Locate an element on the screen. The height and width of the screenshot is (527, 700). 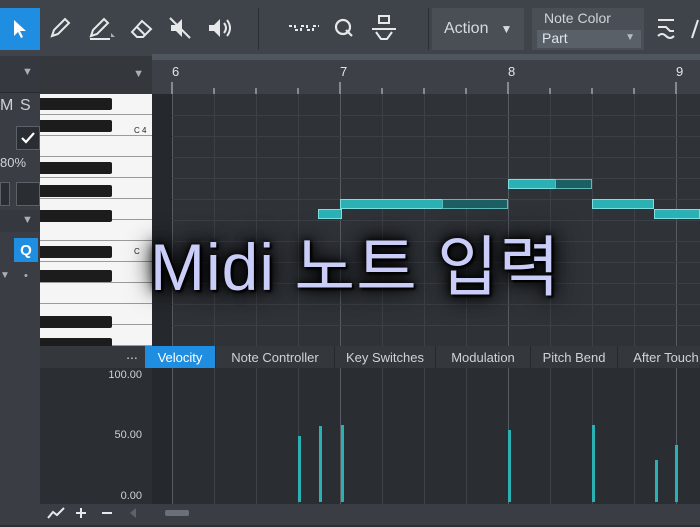
ruler-scrollbar is located at coordinates (426, 57).